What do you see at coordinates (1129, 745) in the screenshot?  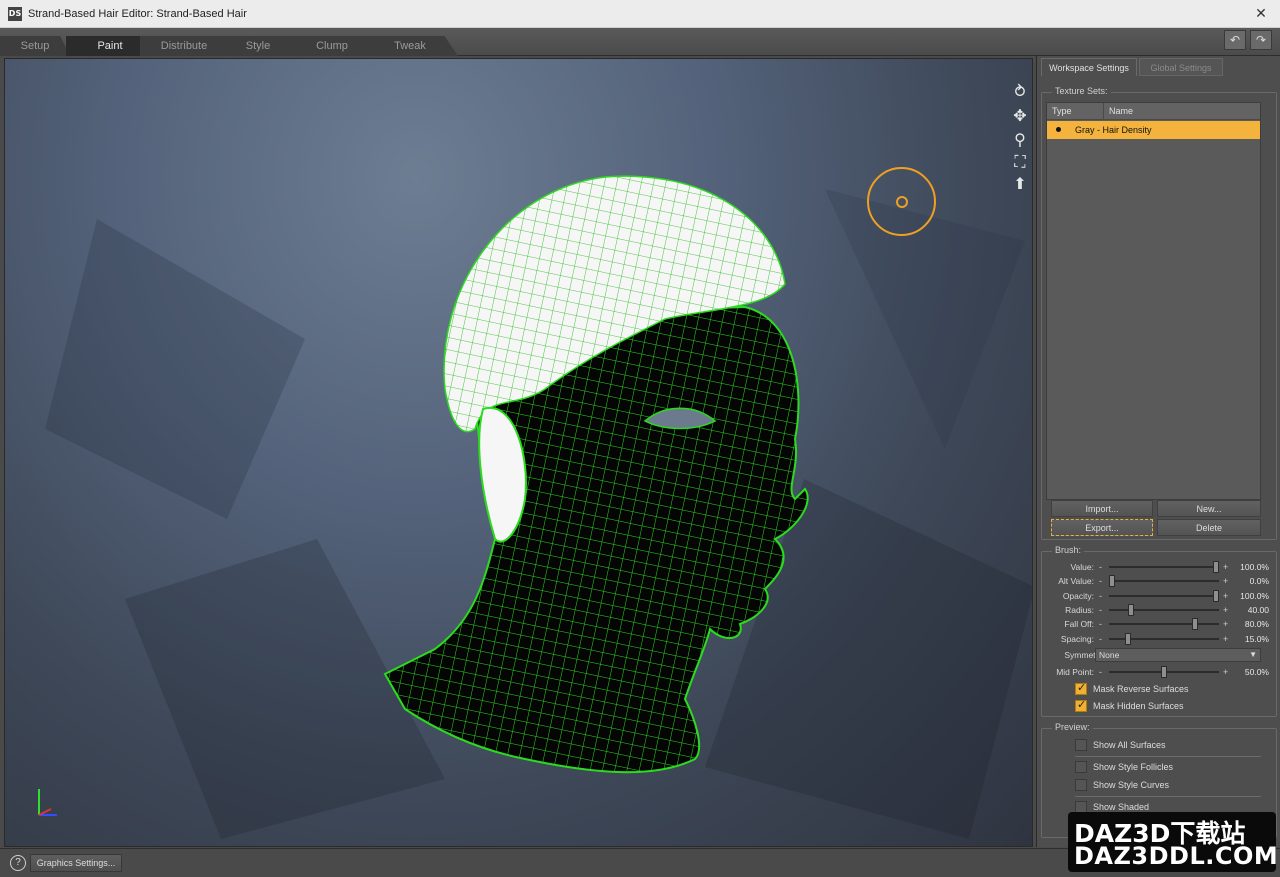 I see `checkbox-label: Show All Surfaces` at bounding box center [1129, 745].